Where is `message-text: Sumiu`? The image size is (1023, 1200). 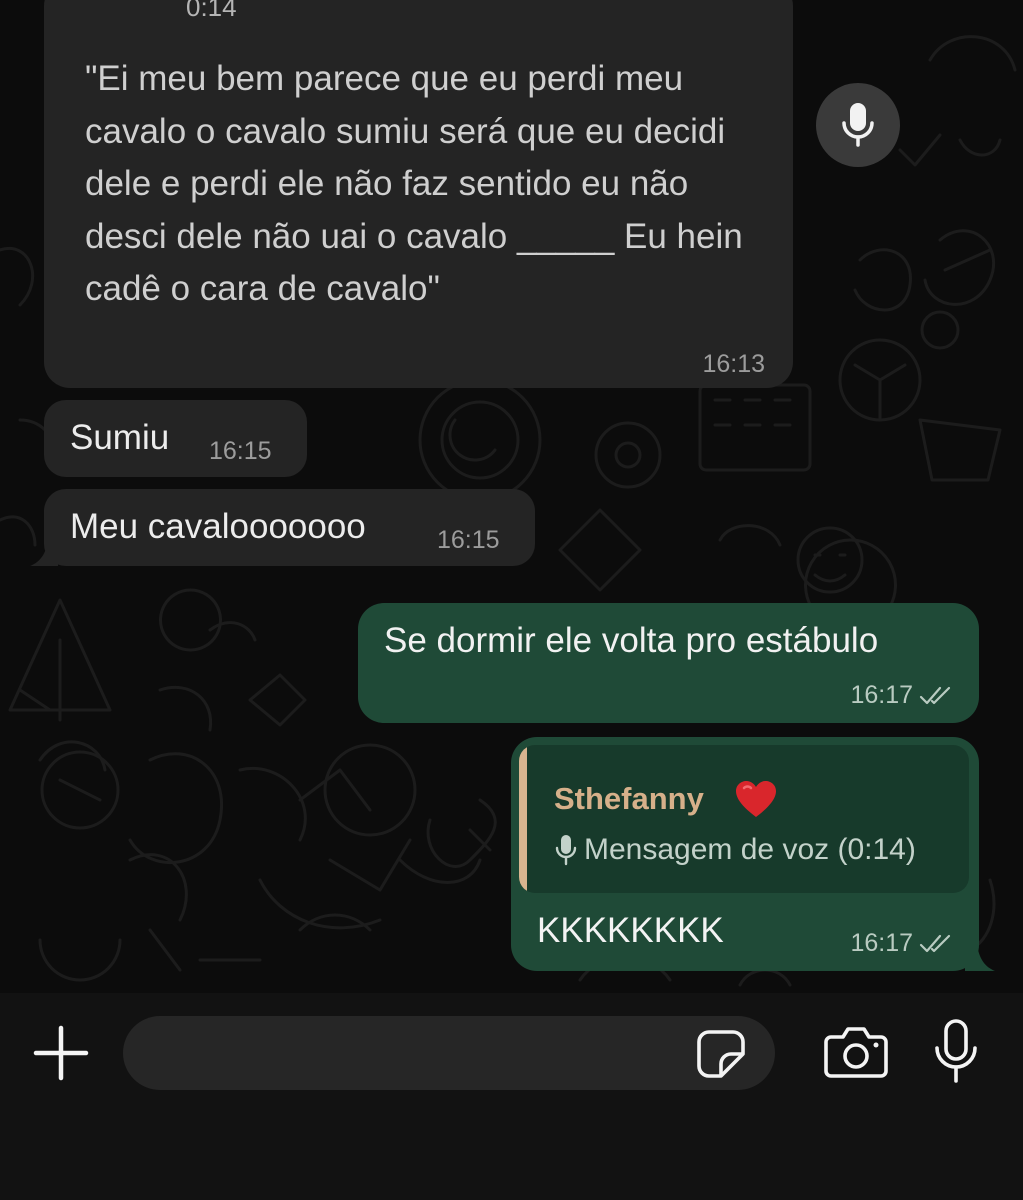
message-text: Sumiu is located at coordinates (120, 437).